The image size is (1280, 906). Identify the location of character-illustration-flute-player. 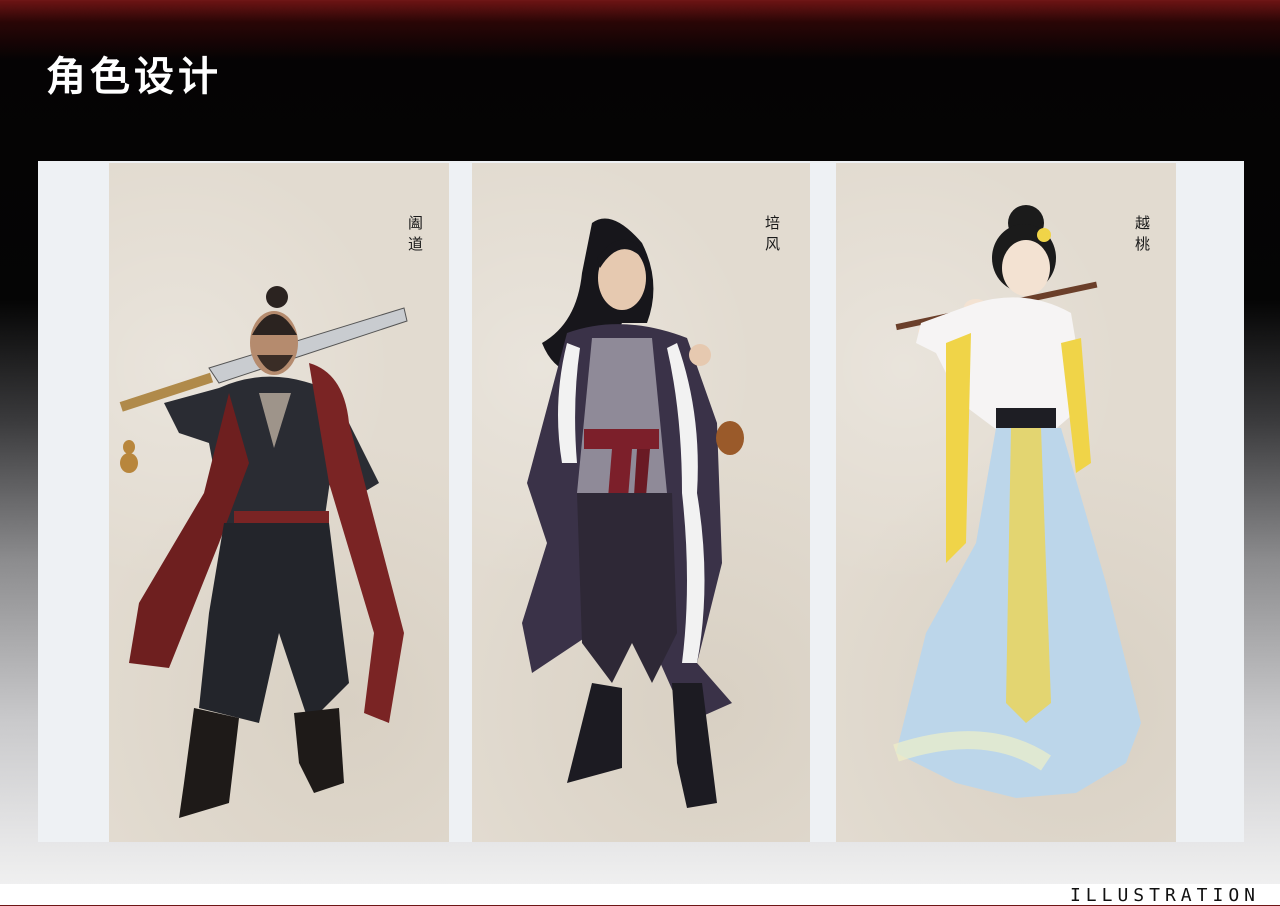
(1017, 501).